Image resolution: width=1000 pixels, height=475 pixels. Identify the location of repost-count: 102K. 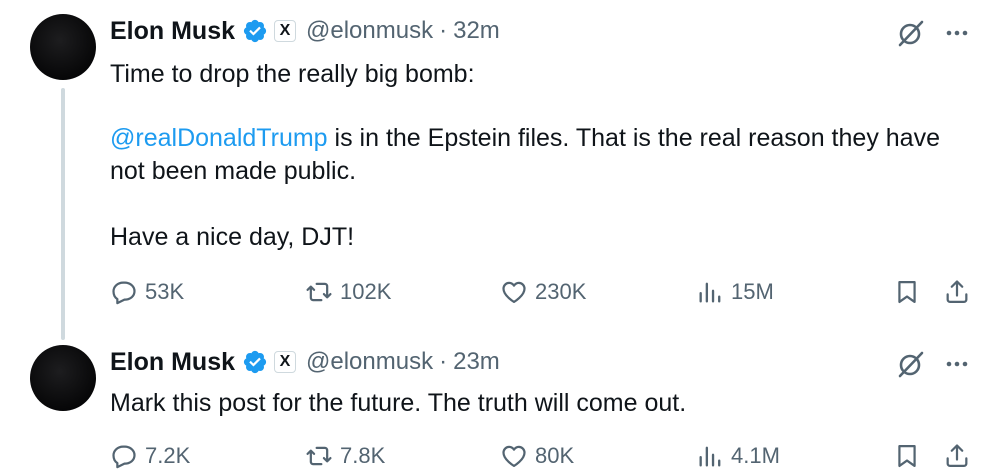
(366, 291).